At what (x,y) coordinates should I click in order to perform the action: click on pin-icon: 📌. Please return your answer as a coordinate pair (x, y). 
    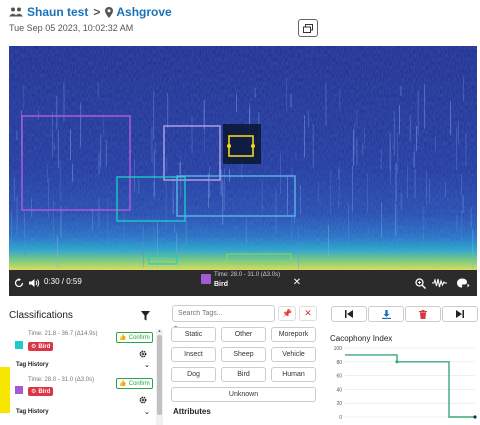
    Looking at the image, I should click on (287, 313).